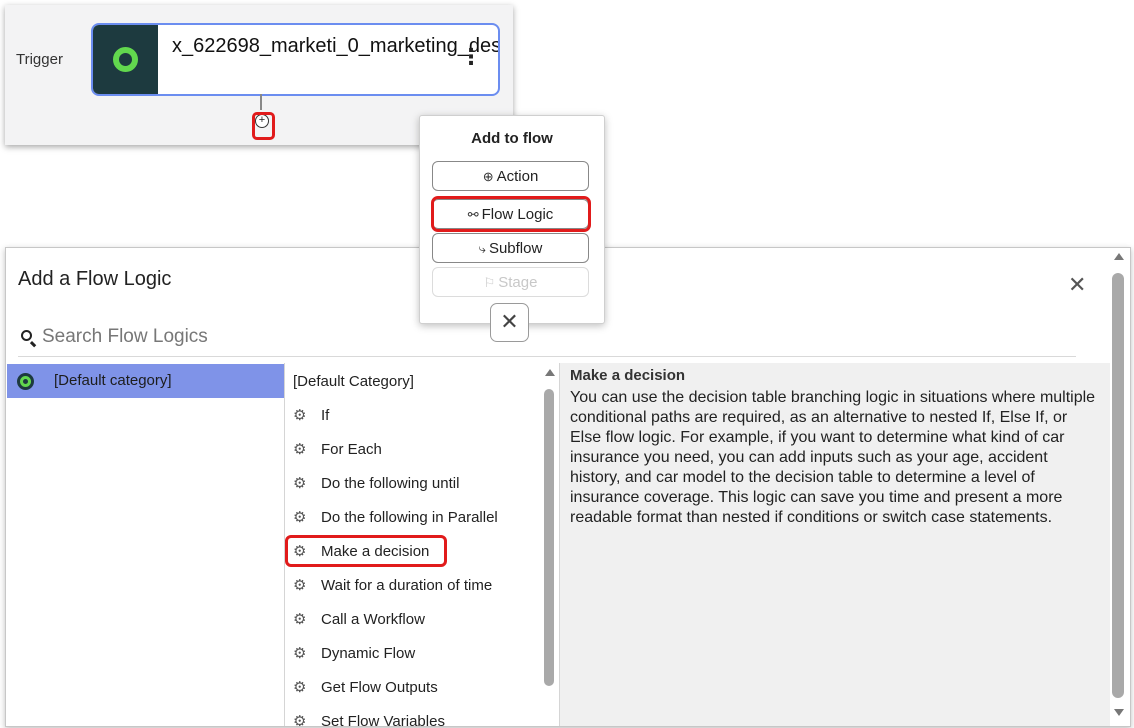 Image resolution: width=1134 pixels, height=728 pixels. Describe the element at coordinates (366, 551) in the screenshot. I see `highlight-make-decision` at that location.